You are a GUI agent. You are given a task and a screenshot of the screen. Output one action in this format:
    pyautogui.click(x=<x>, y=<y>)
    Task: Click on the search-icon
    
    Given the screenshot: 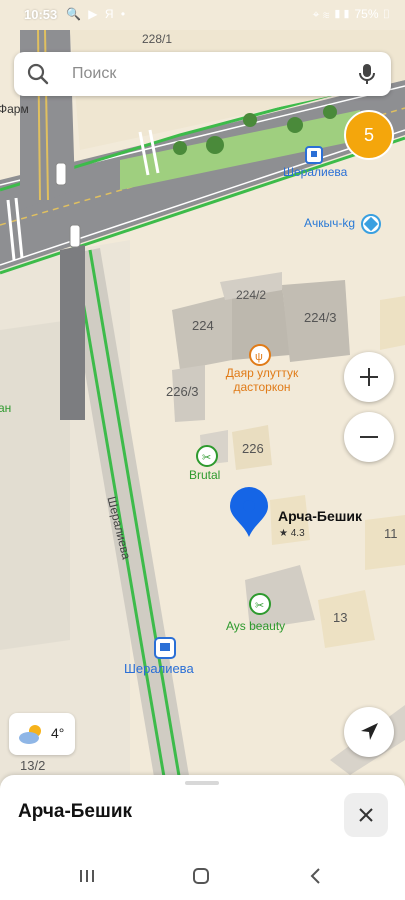 What is the action you would take?
    pyautogui.click(x=38, y=76)
    